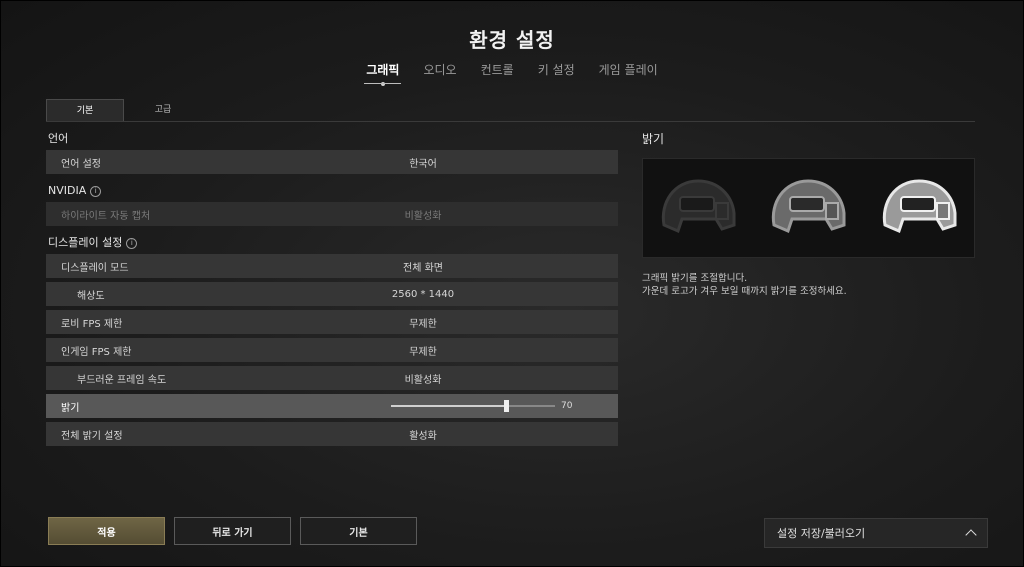 Image resolution: width=1024 pixels, height=567 pixels. I want to click on setting-label: 전체 밝기 설정, so click(92, 436).